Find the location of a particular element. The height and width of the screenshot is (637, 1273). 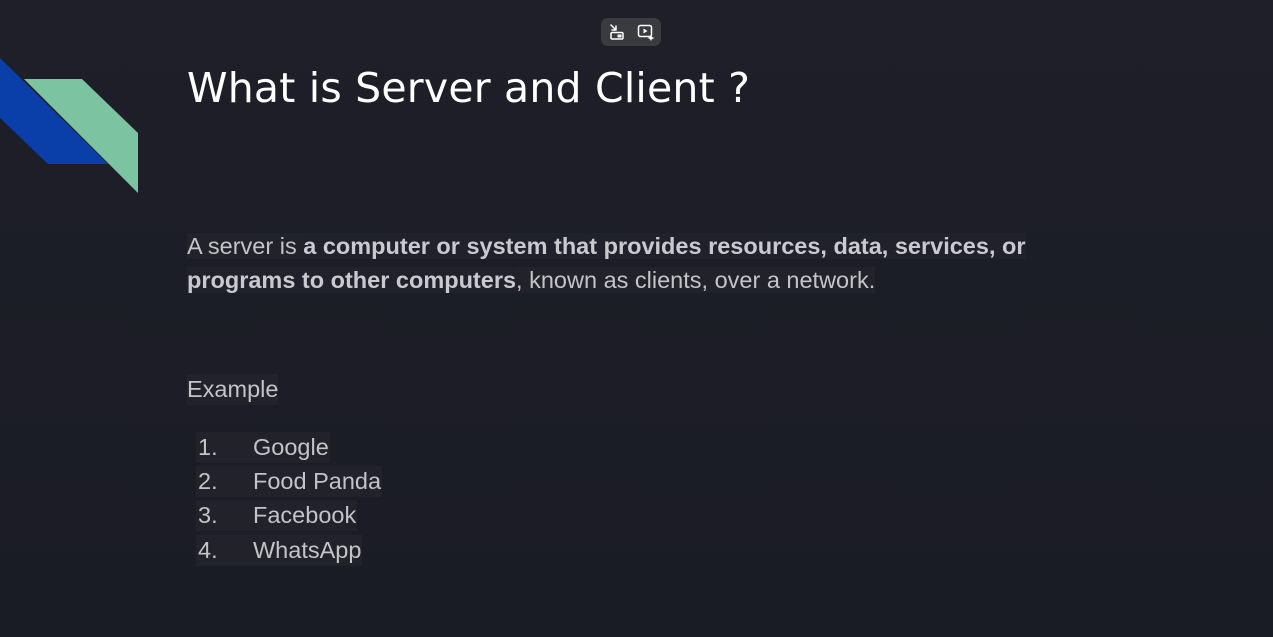

list-item: 2. Food Panda is located at coordinates (289, 481).